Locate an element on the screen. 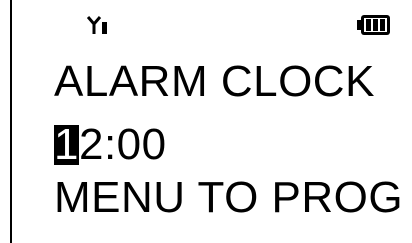 The image size is (412, 243). battery-full-icon is located at coordinates (373, 25).